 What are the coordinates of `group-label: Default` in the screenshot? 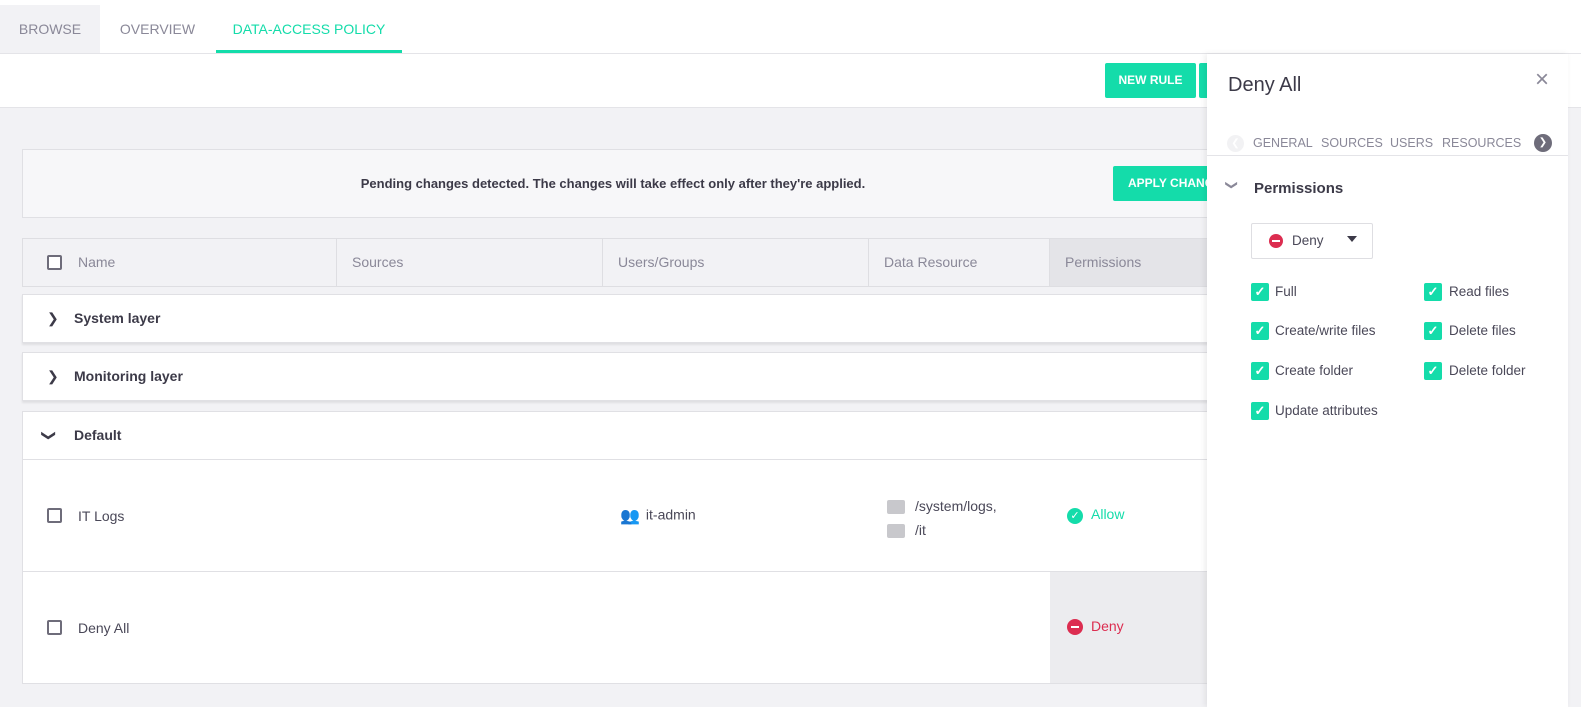 It's located at (98, 435).